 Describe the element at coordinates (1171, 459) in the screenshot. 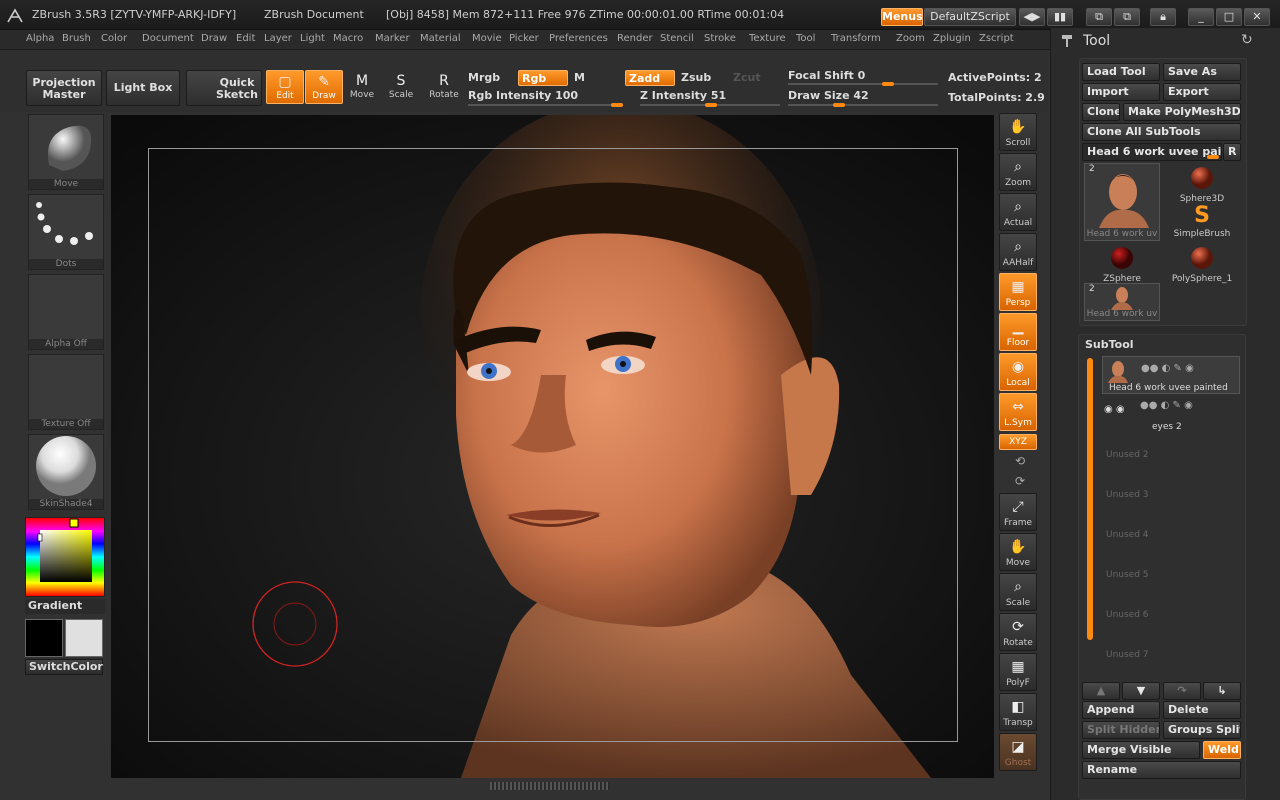

I see `subtool-item-unused-2: Unused 2` at that location.